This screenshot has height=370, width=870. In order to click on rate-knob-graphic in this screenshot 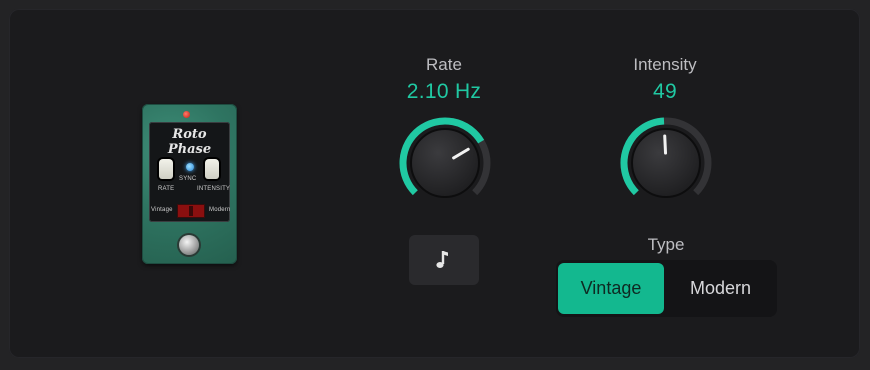, I will do `click(445, 157)`.